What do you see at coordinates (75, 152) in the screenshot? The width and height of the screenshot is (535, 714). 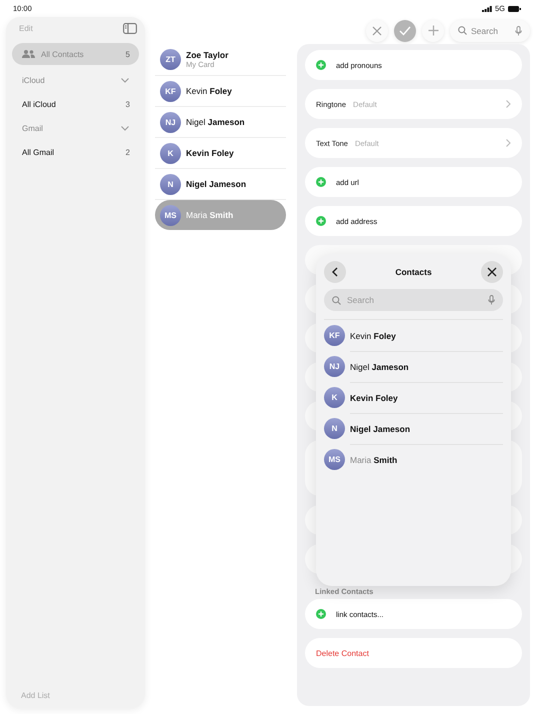 I see `sidebar-item: All Gmail 2` at bounding box center [75, 152].